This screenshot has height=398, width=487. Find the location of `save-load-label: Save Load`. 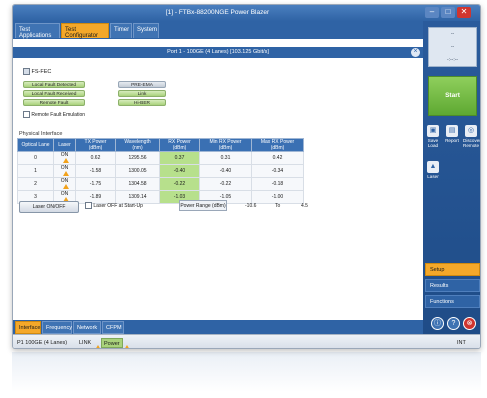

save-load-label: Save Load is located at coordinates (433, 143).